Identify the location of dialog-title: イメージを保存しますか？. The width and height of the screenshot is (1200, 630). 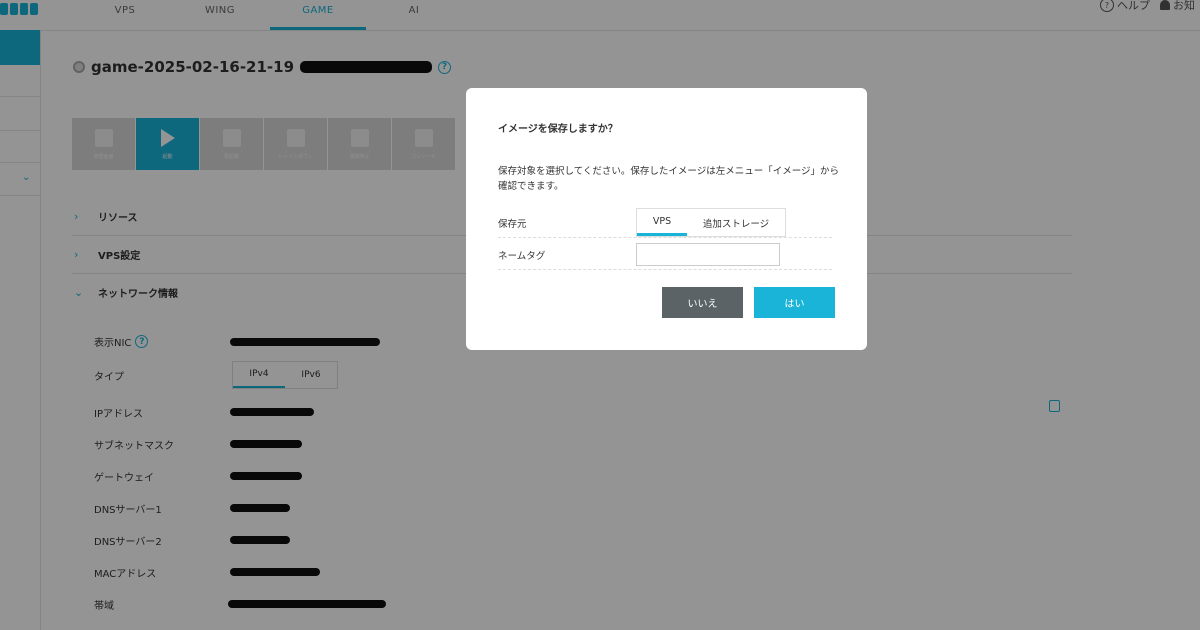
(558, 129).